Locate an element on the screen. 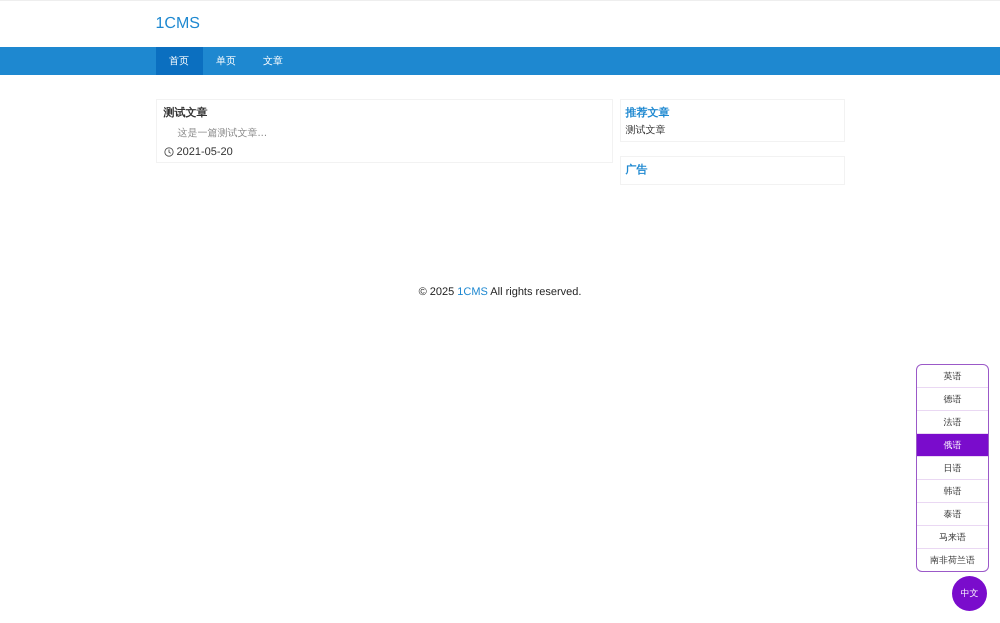 The width and height of the screenshot is (1000, 623). footer-link: 1CMS is located at coordinates (472, 292).